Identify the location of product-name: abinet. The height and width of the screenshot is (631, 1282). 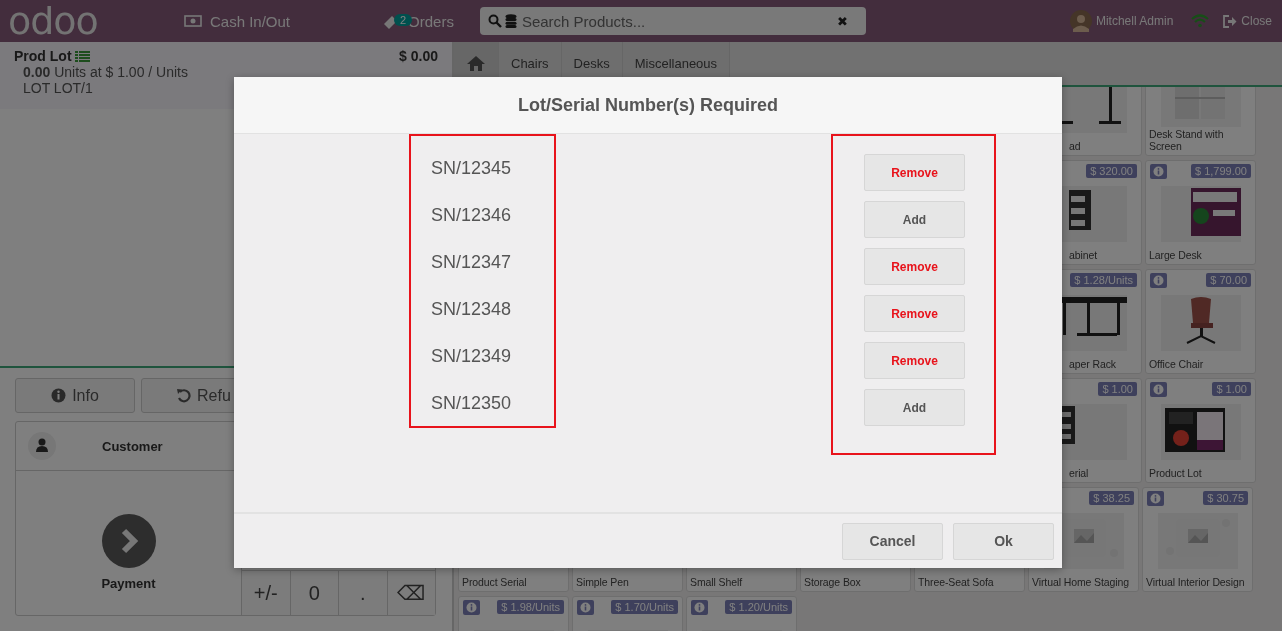
(1083, 256).